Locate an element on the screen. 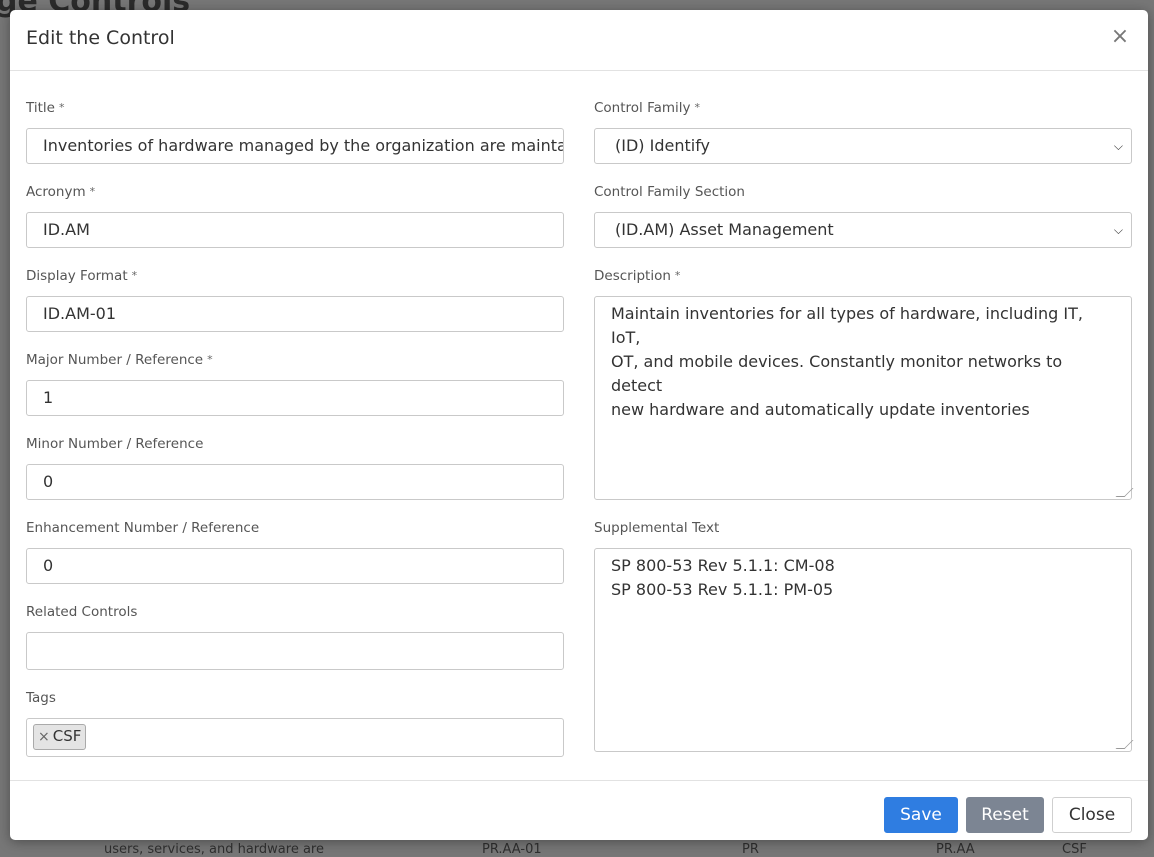 The image size is (1154, 857). minor-number-input: 0 is located at coordinates (295, 482).